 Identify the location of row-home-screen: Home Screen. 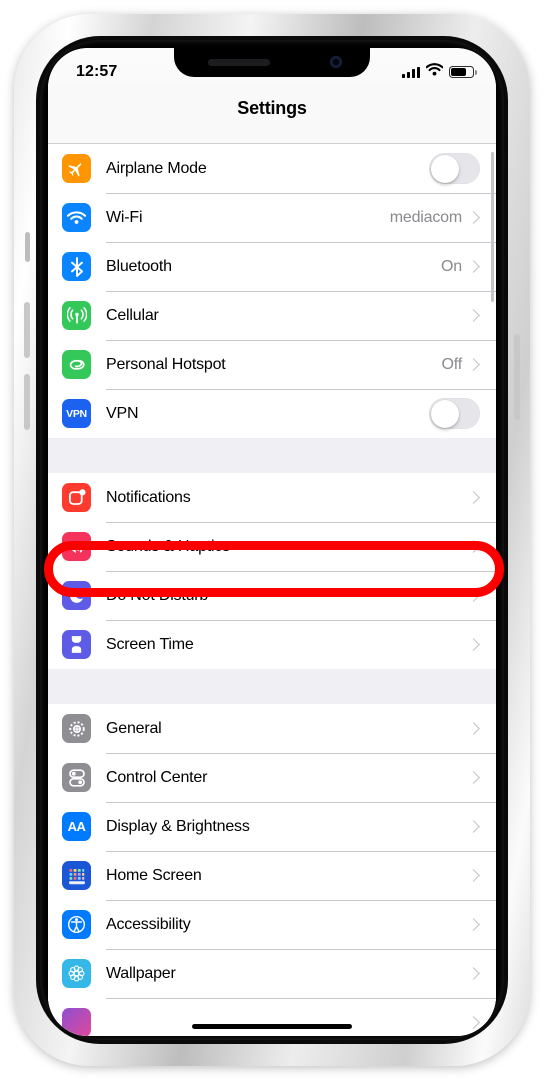
(272, 875).